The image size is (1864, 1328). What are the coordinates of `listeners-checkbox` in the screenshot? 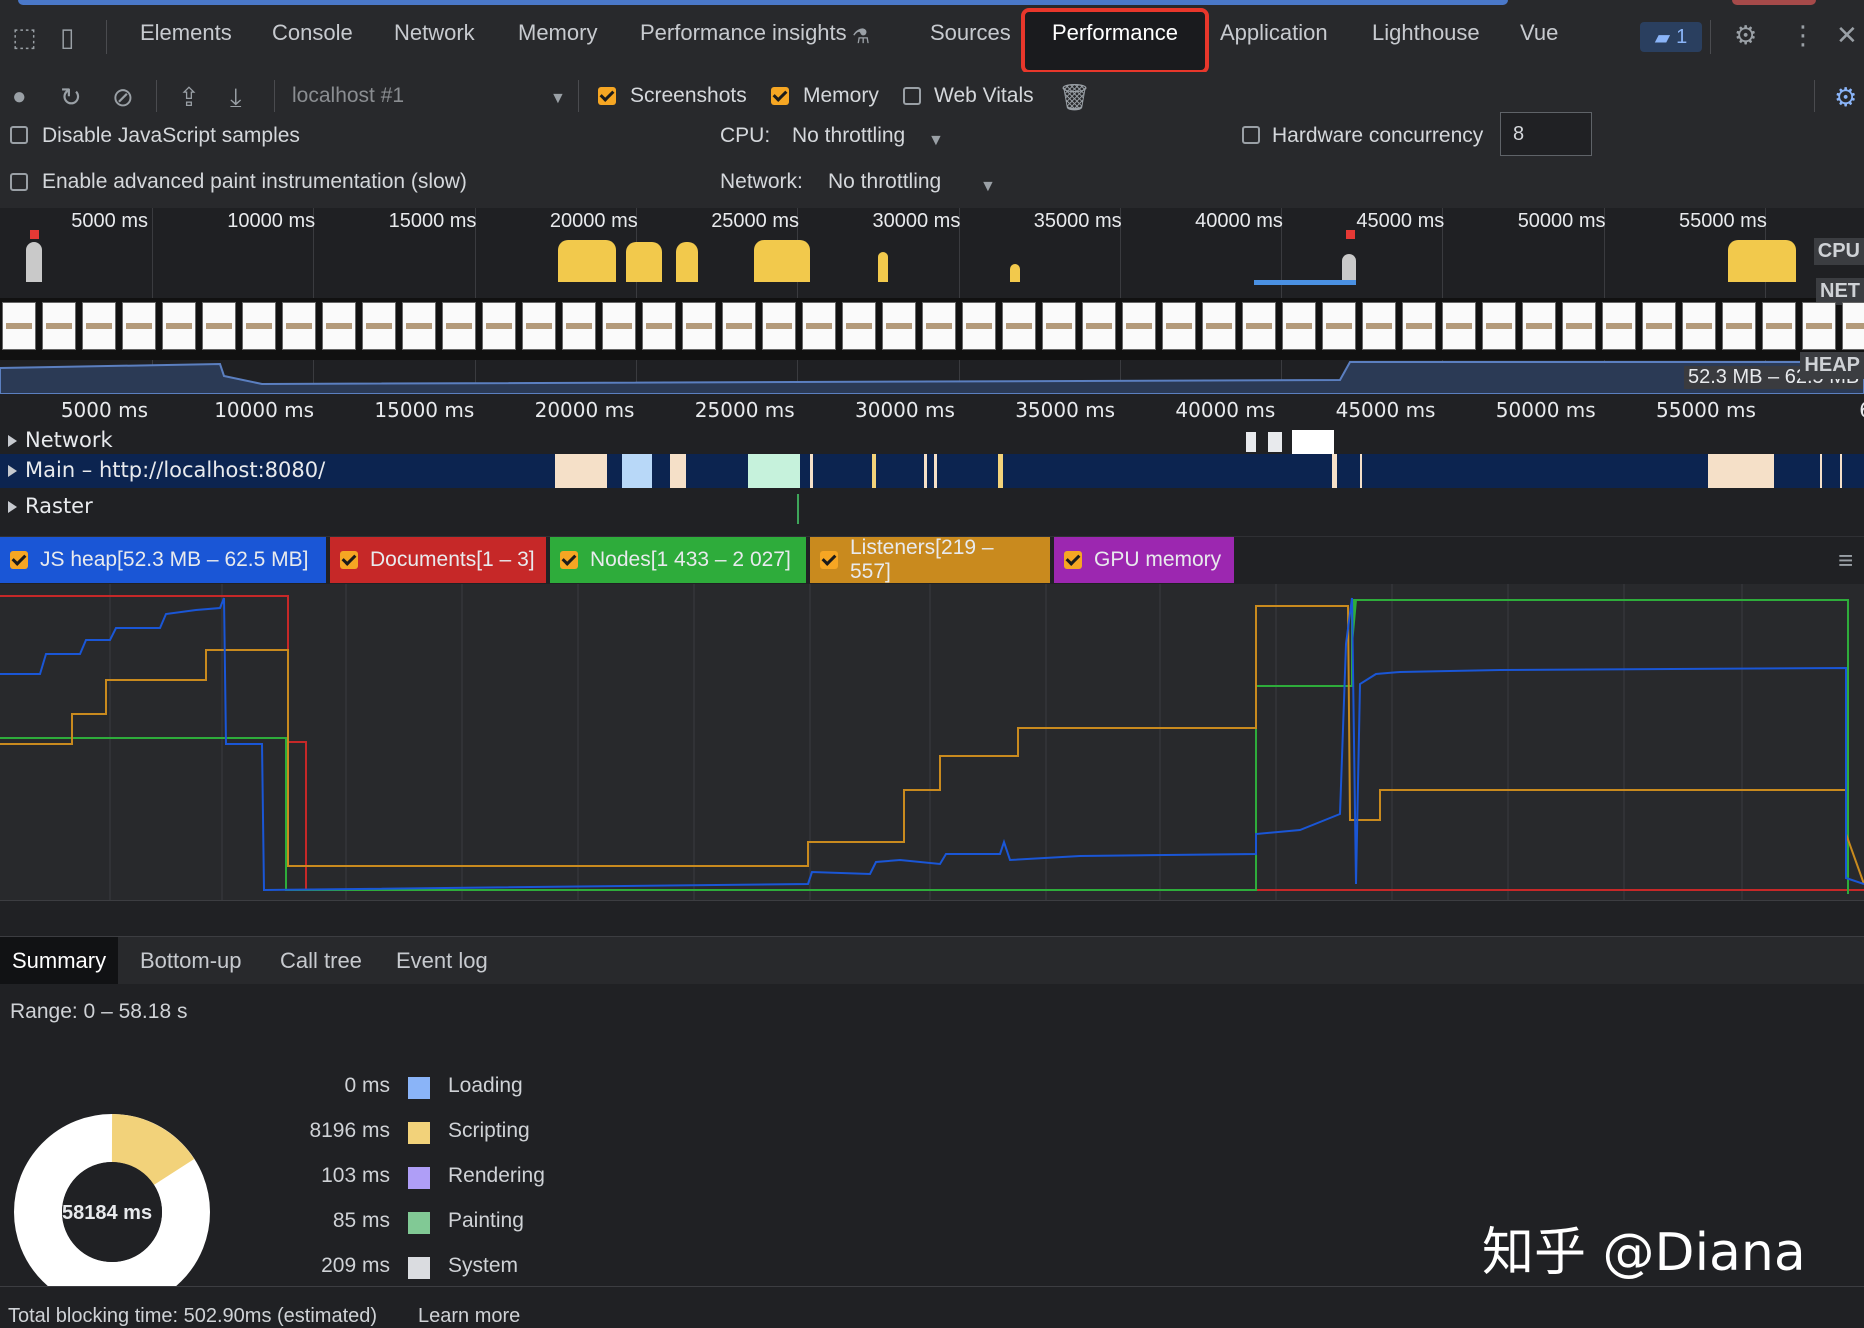 It's located at (829, 560).